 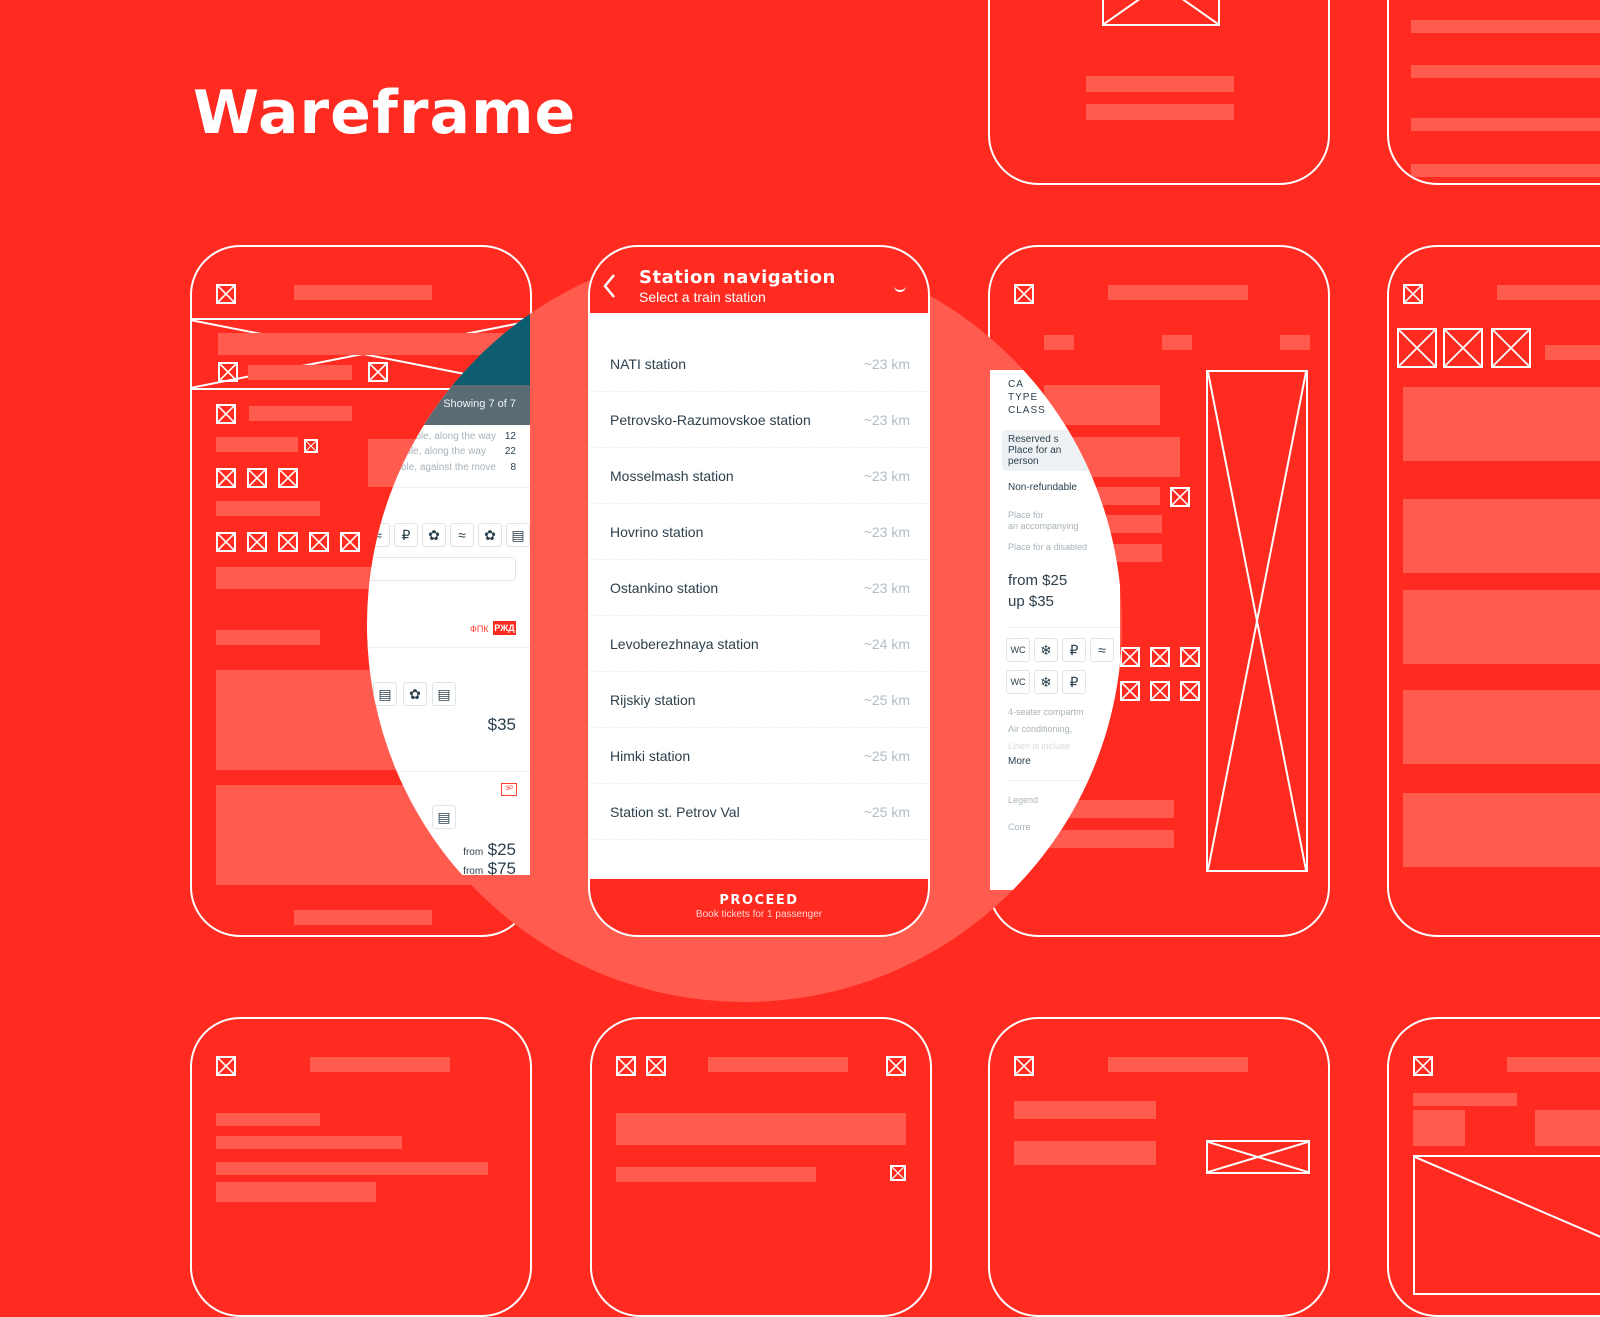 What do you see at coordinates (1046, 682) in the screenshot?
I see `snowflake-icon: ❄` at bounding box center [1046, 682].